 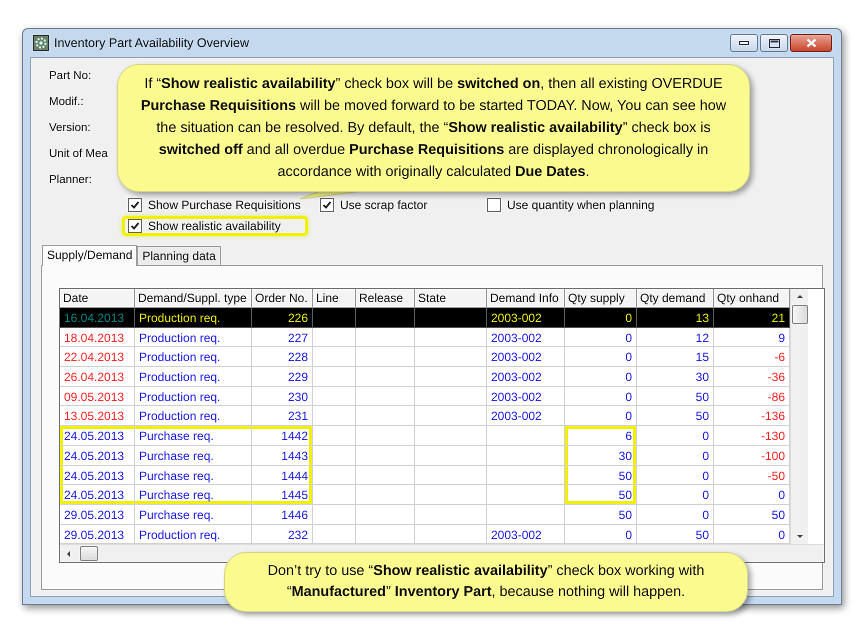 I want to click on vertical-scrollbar, so click(x=799, y=416).